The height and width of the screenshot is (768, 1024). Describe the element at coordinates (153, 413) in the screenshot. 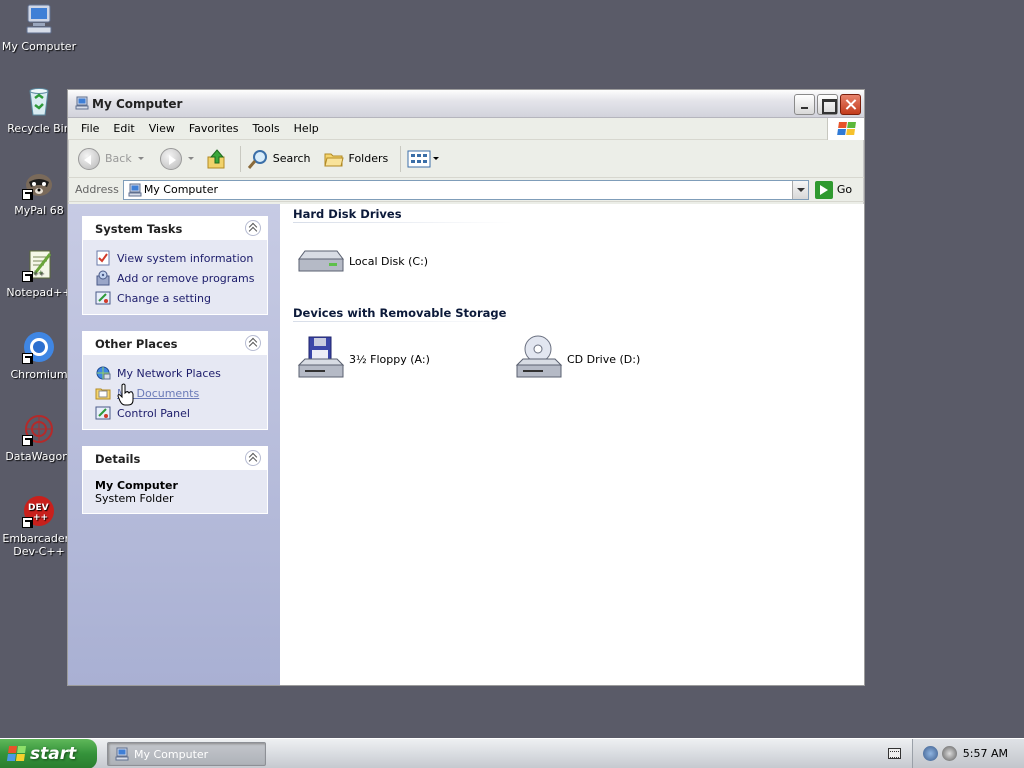

I see `task-label: Control Panel` at that location.